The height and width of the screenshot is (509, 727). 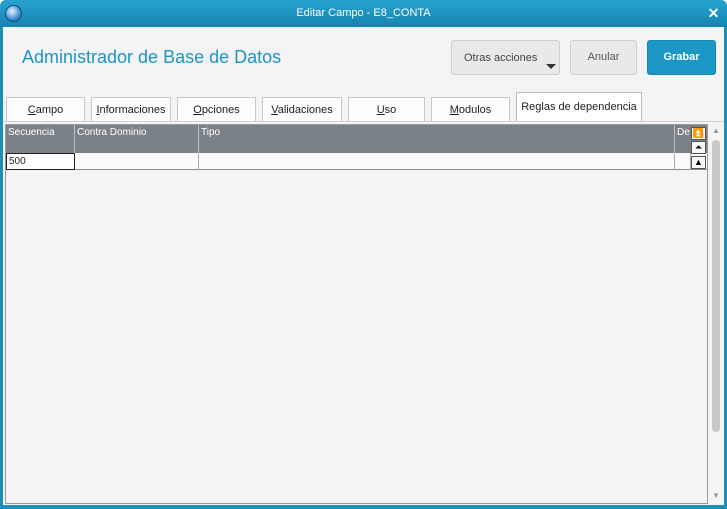 I want to click on grabar-button: Grabar, so click(x=681, y=57).